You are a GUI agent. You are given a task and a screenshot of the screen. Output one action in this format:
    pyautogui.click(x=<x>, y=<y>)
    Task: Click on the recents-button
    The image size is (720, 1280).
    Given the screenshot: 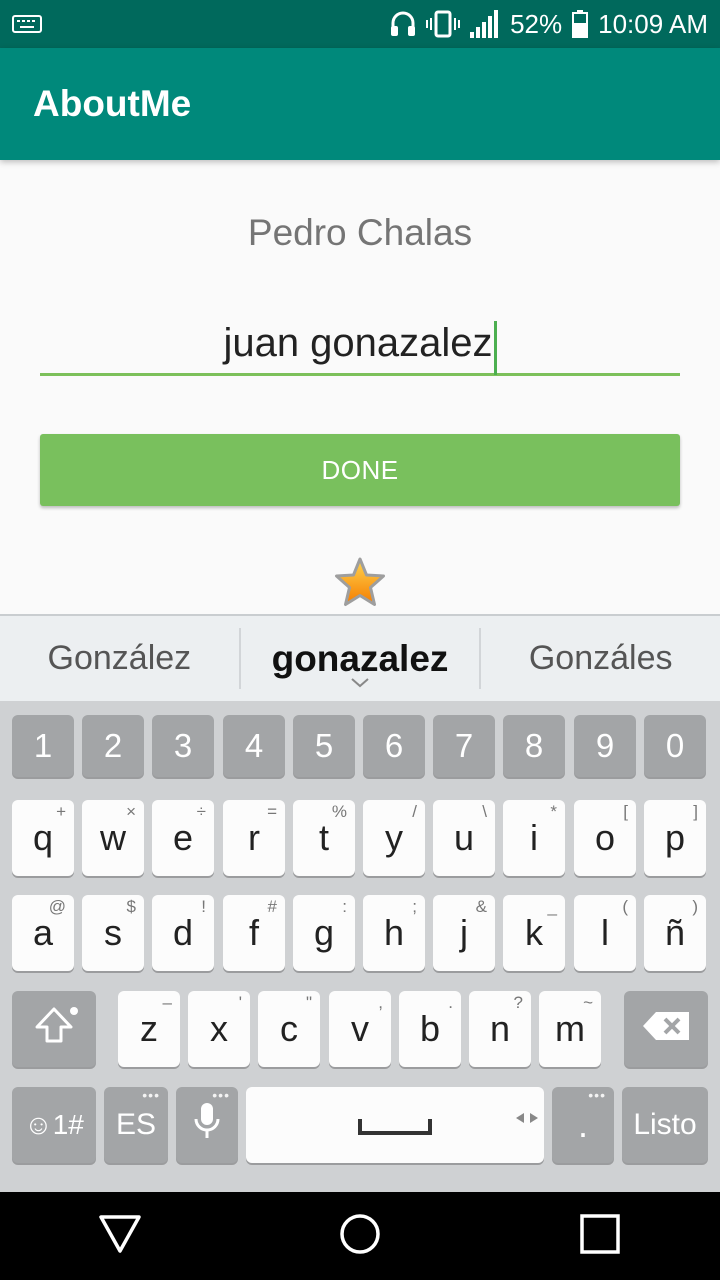 What is the action you would take?
    pyautogui.click(x=600, y=1236)
    